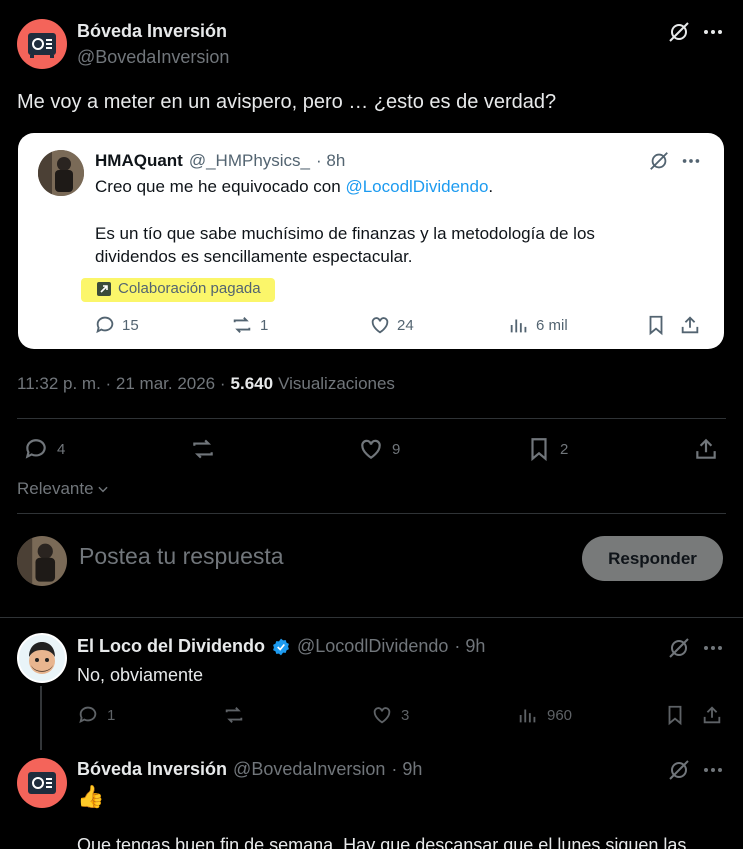 This screenshot has width=743, height=849. Describe the element at coordinates (152, 769) in the screenshot. I see `reply-author-name: Bóveda Inversión` at that location.